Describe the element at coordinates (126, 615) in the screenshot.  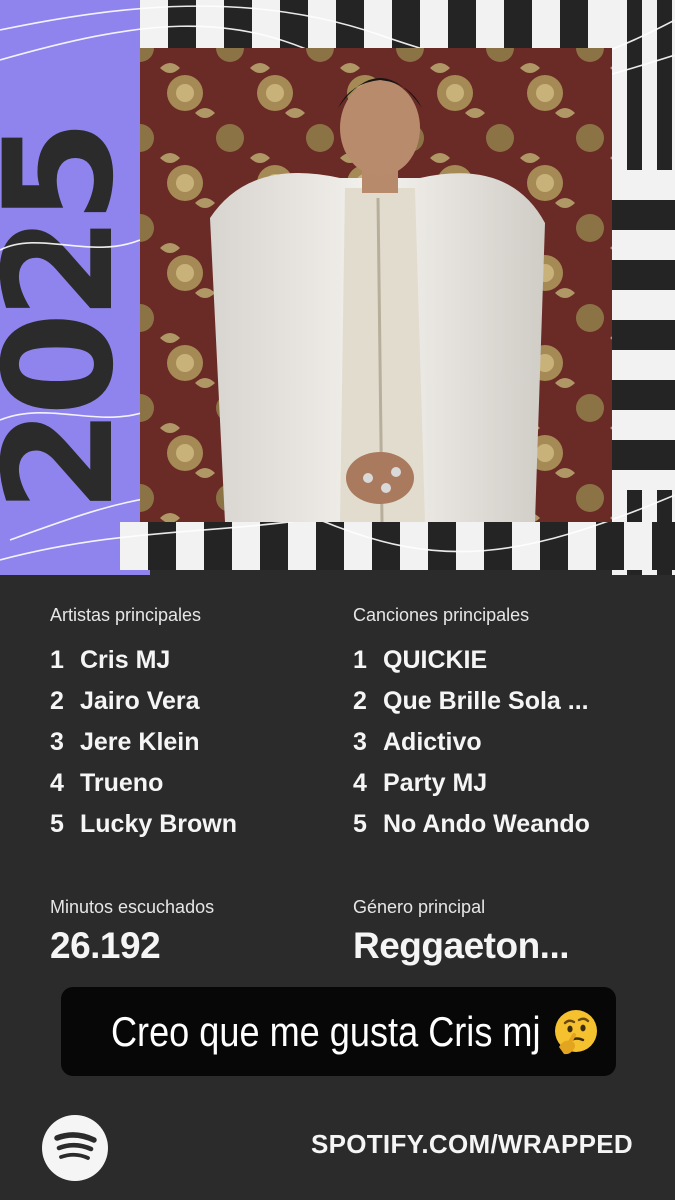
I see `top-artists-title: Artistas principales` at that location.